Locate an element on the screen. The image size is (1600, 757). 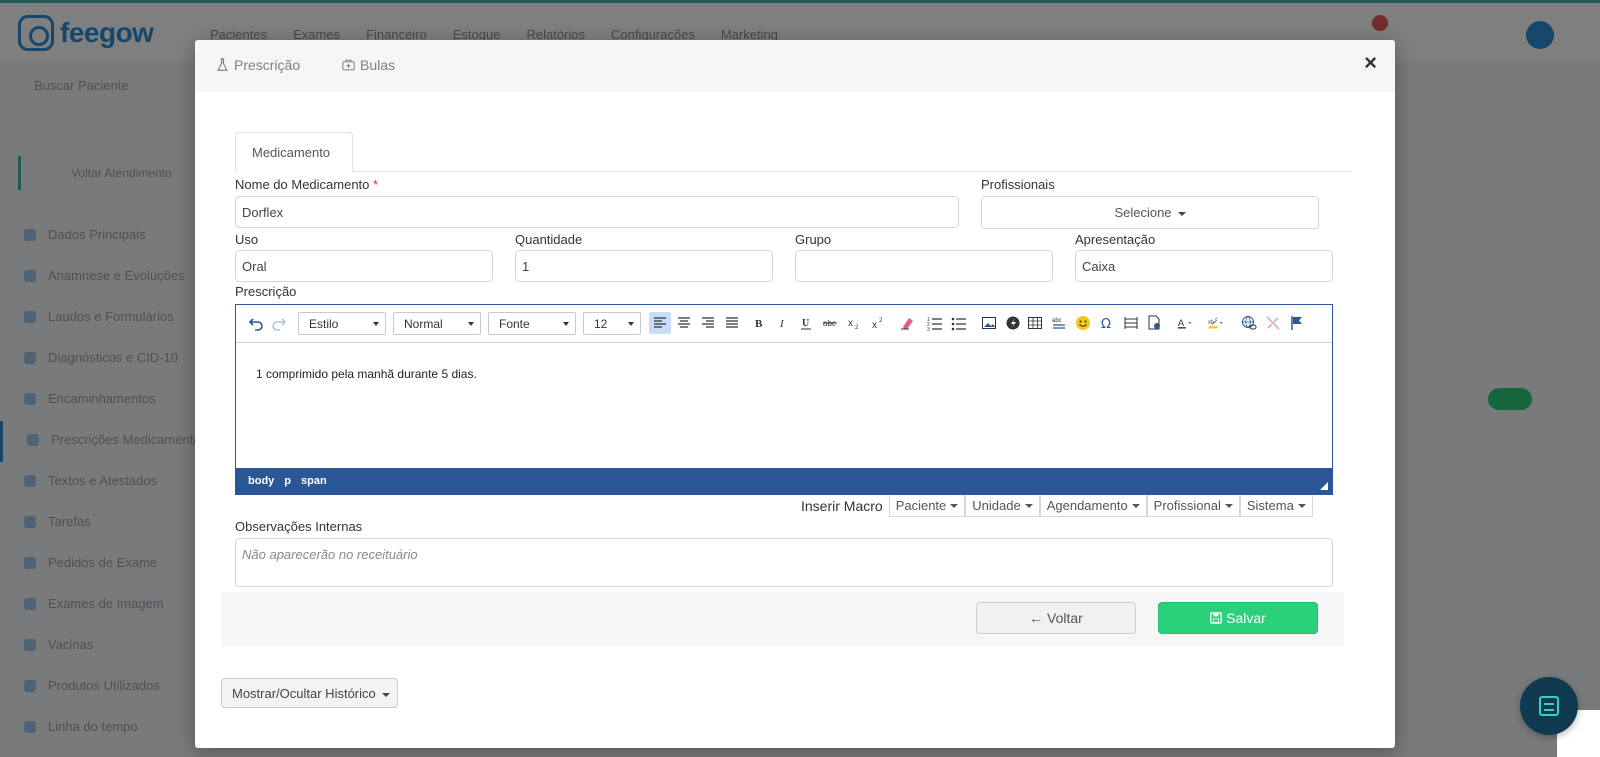
grupo-input is located at coordinates (924, 266).